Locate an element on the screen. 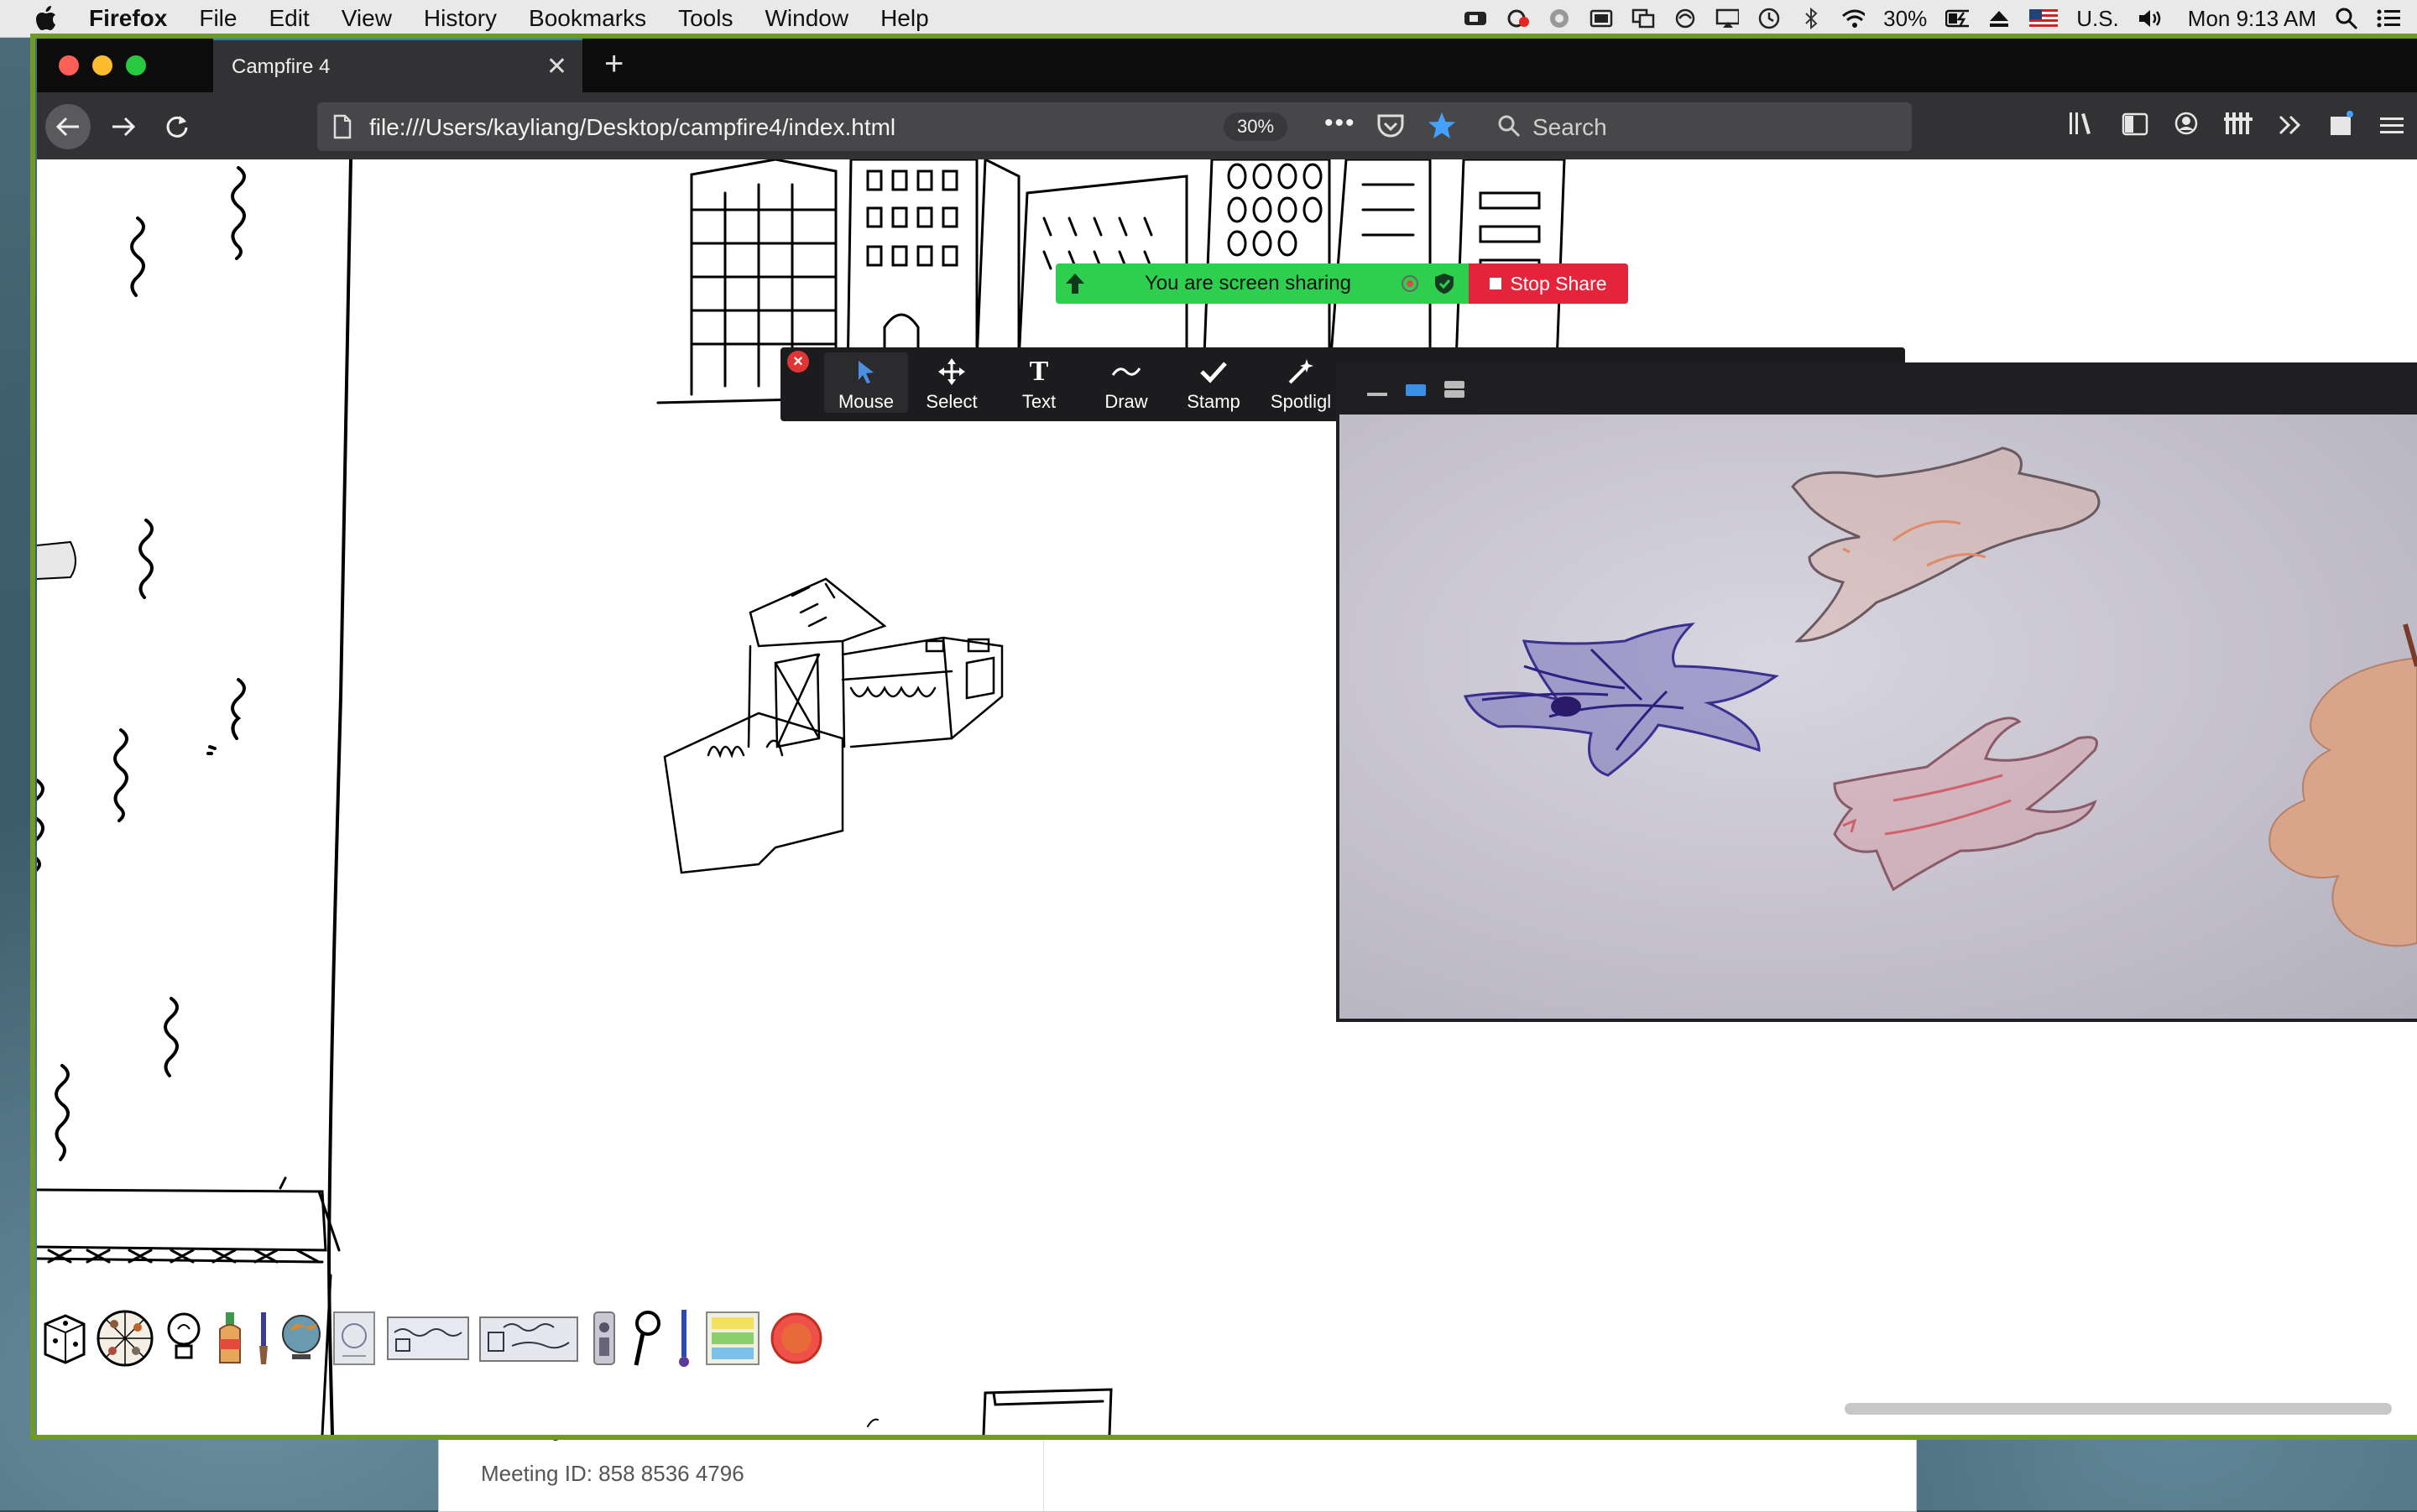 Image resolution: width=2417 pixels, height=1512 pixels. zoom-video-icon is located at coordinates (1475, 18).